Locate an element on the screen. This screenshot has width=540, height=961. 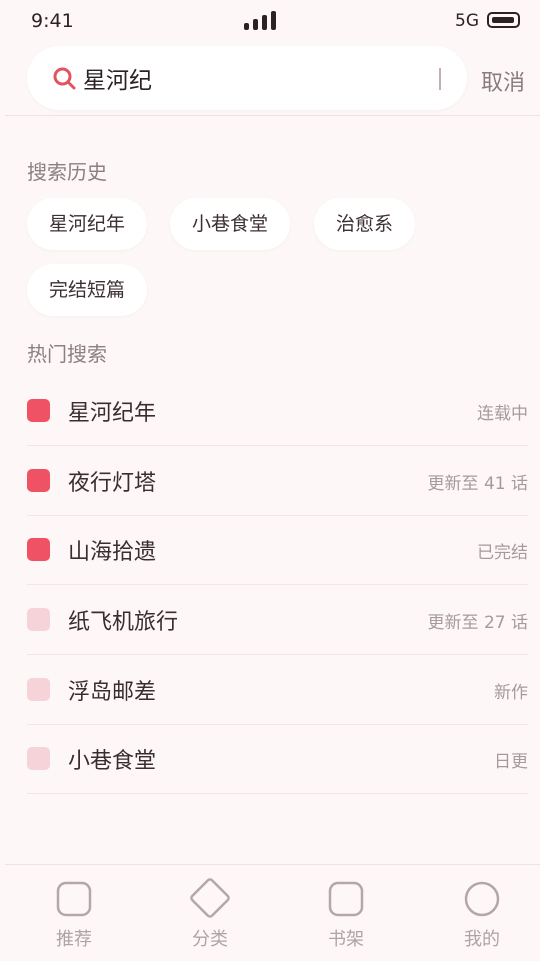
header-divider is located at coordinates (272, 115).